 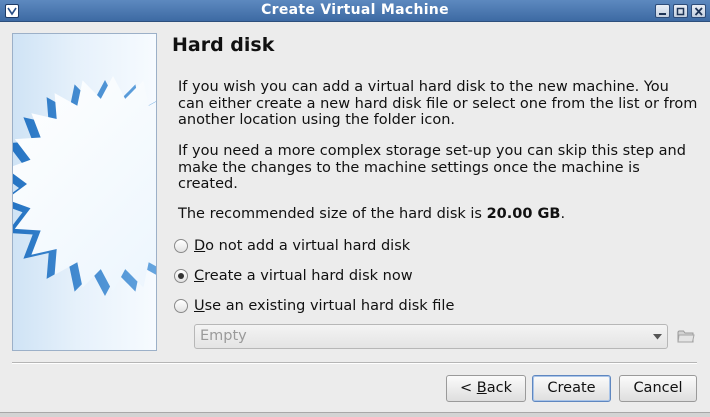 What do you see at coordinates (662, 11) in the screenshot?
I see `minimize-button` at bounding box center [662, 11].